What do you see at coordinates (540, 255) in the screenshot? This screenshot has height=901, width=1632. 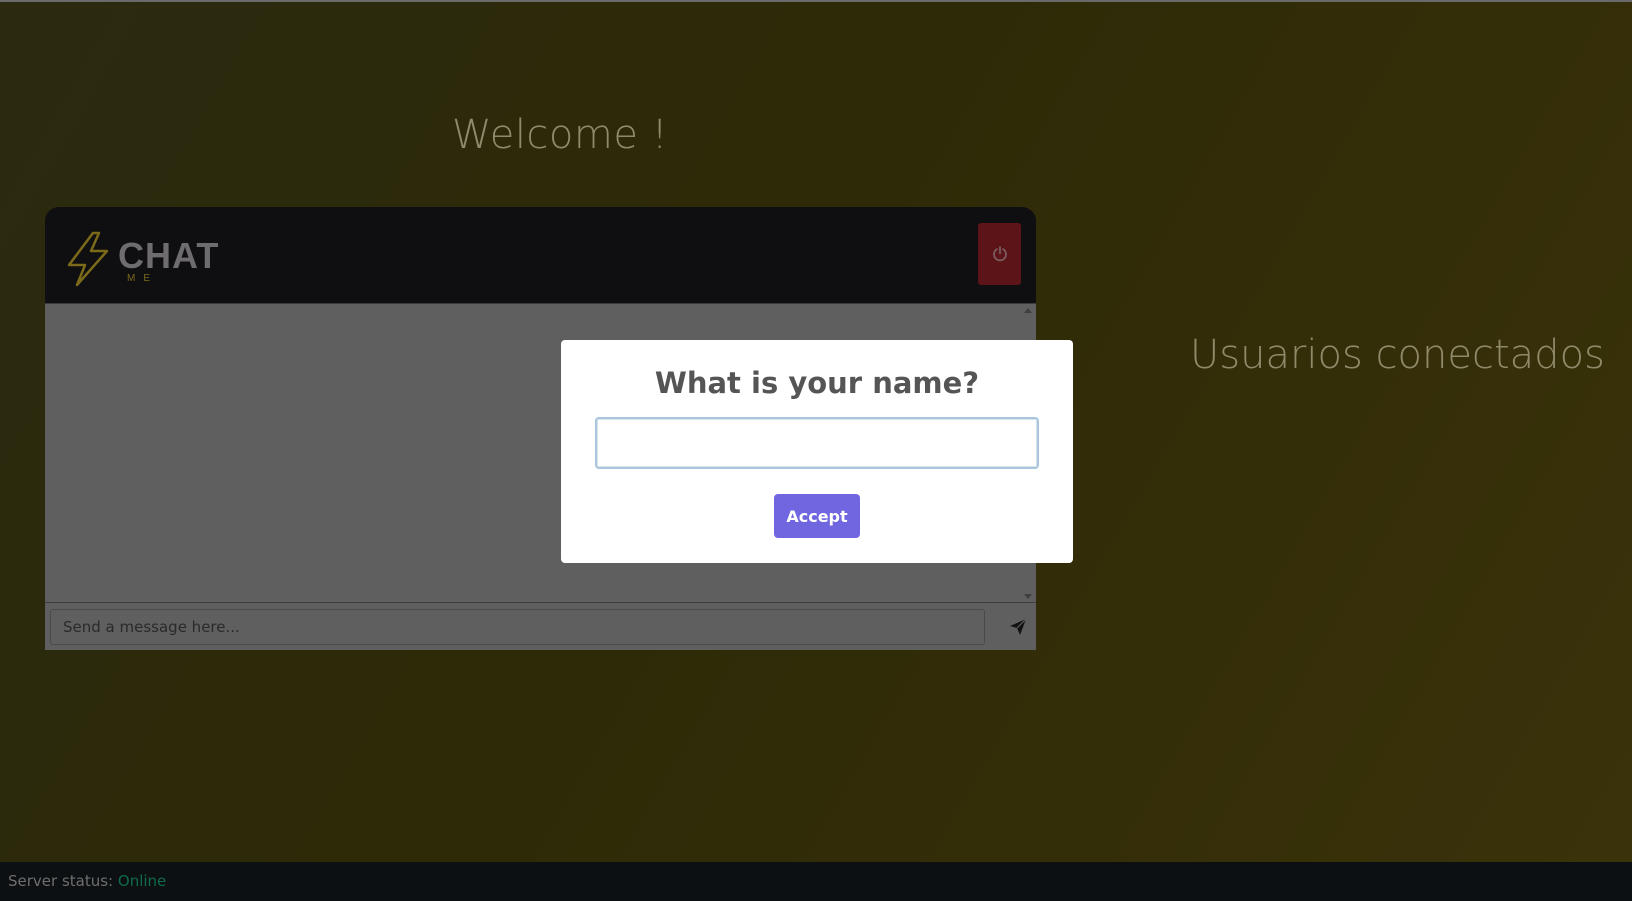 I see `chat-header: CHAT ME` at bounding box center [540, 255].